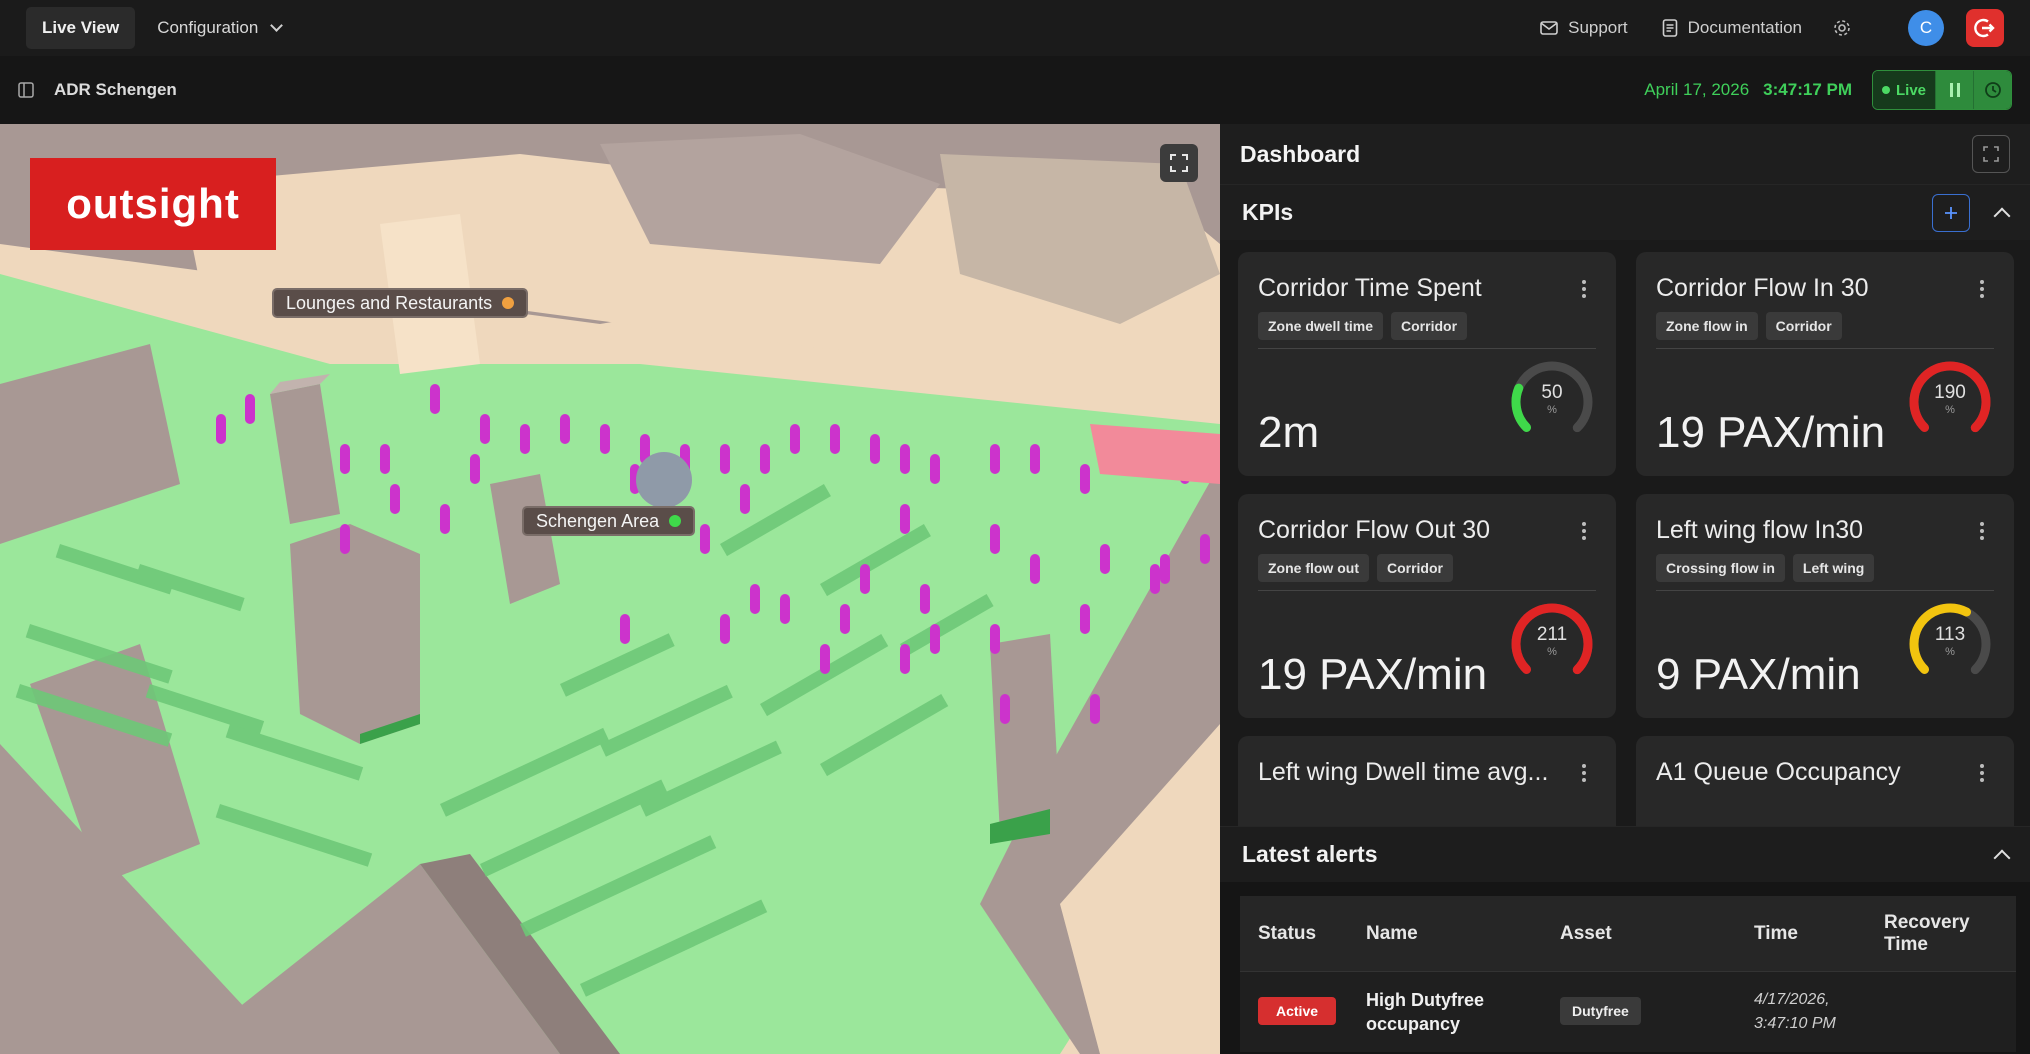 This screenshot has height=1054, width=2030. Describe the element at coordinates (1758, 674) in the screenshot. I see `kpi-value: 9 PAX/min` at that location.